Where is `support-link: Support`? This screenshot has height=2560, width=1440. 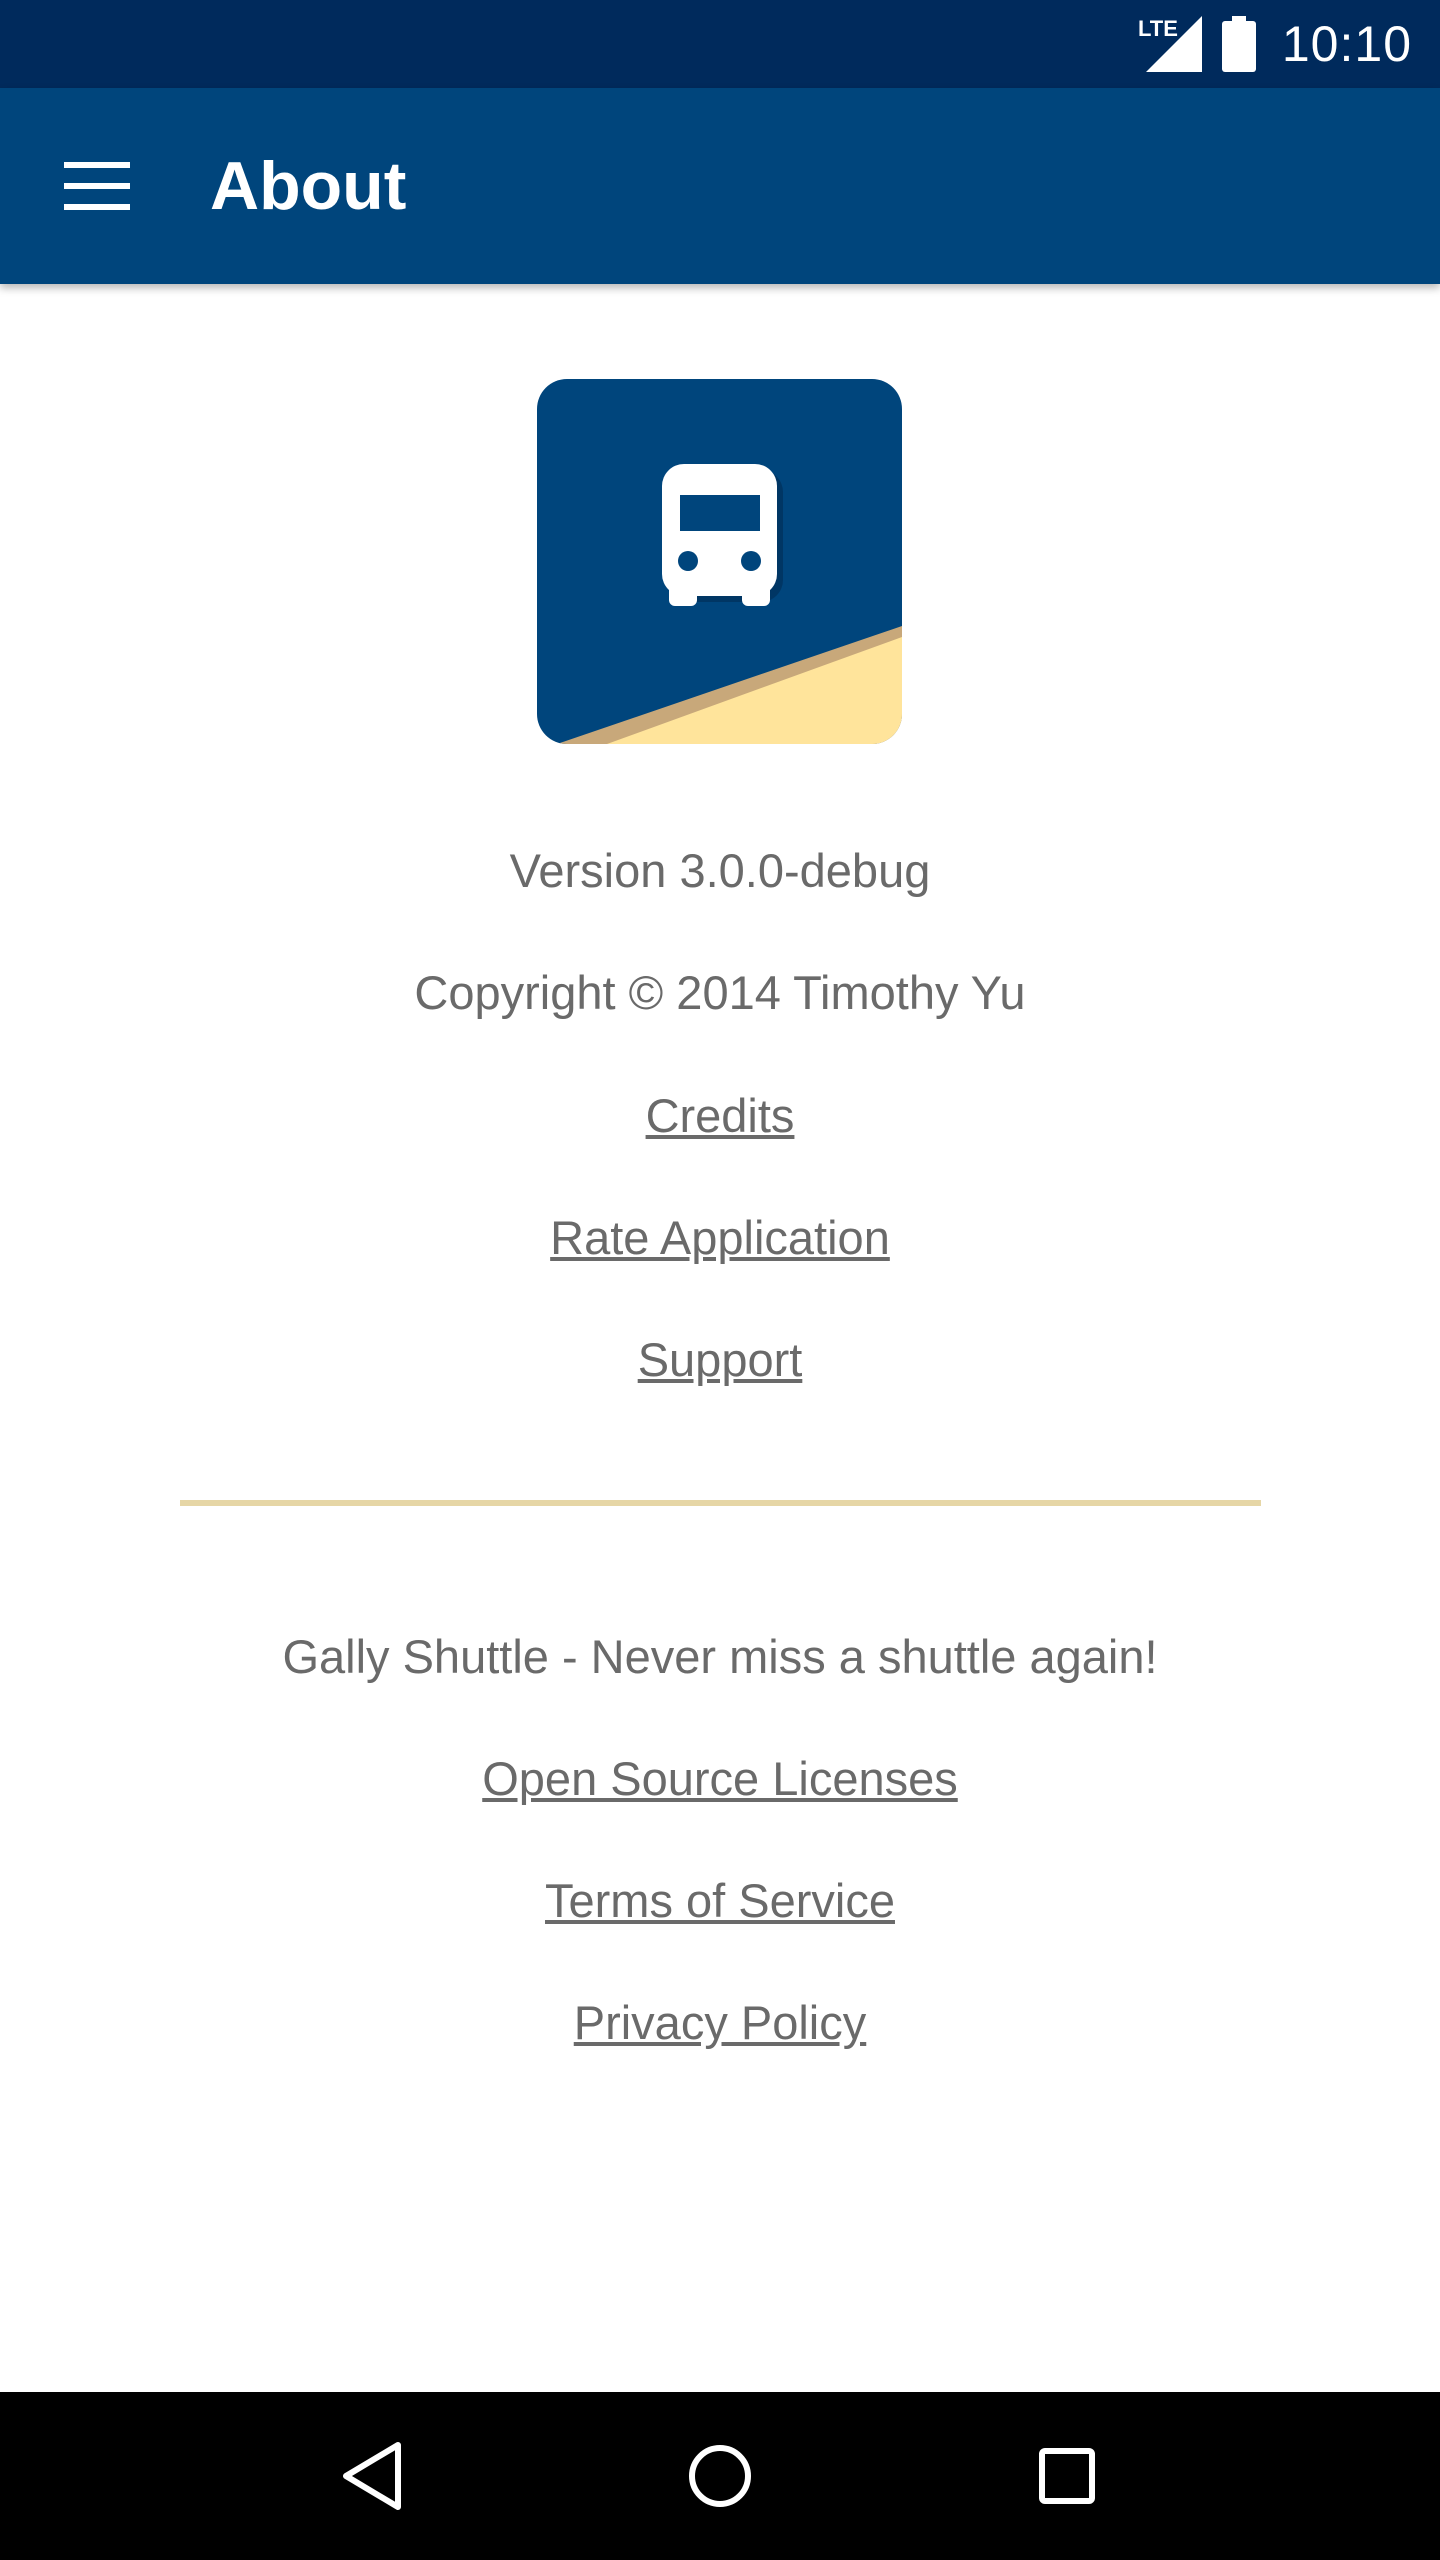
support-link: Support is located at coordinates (720, 1359).